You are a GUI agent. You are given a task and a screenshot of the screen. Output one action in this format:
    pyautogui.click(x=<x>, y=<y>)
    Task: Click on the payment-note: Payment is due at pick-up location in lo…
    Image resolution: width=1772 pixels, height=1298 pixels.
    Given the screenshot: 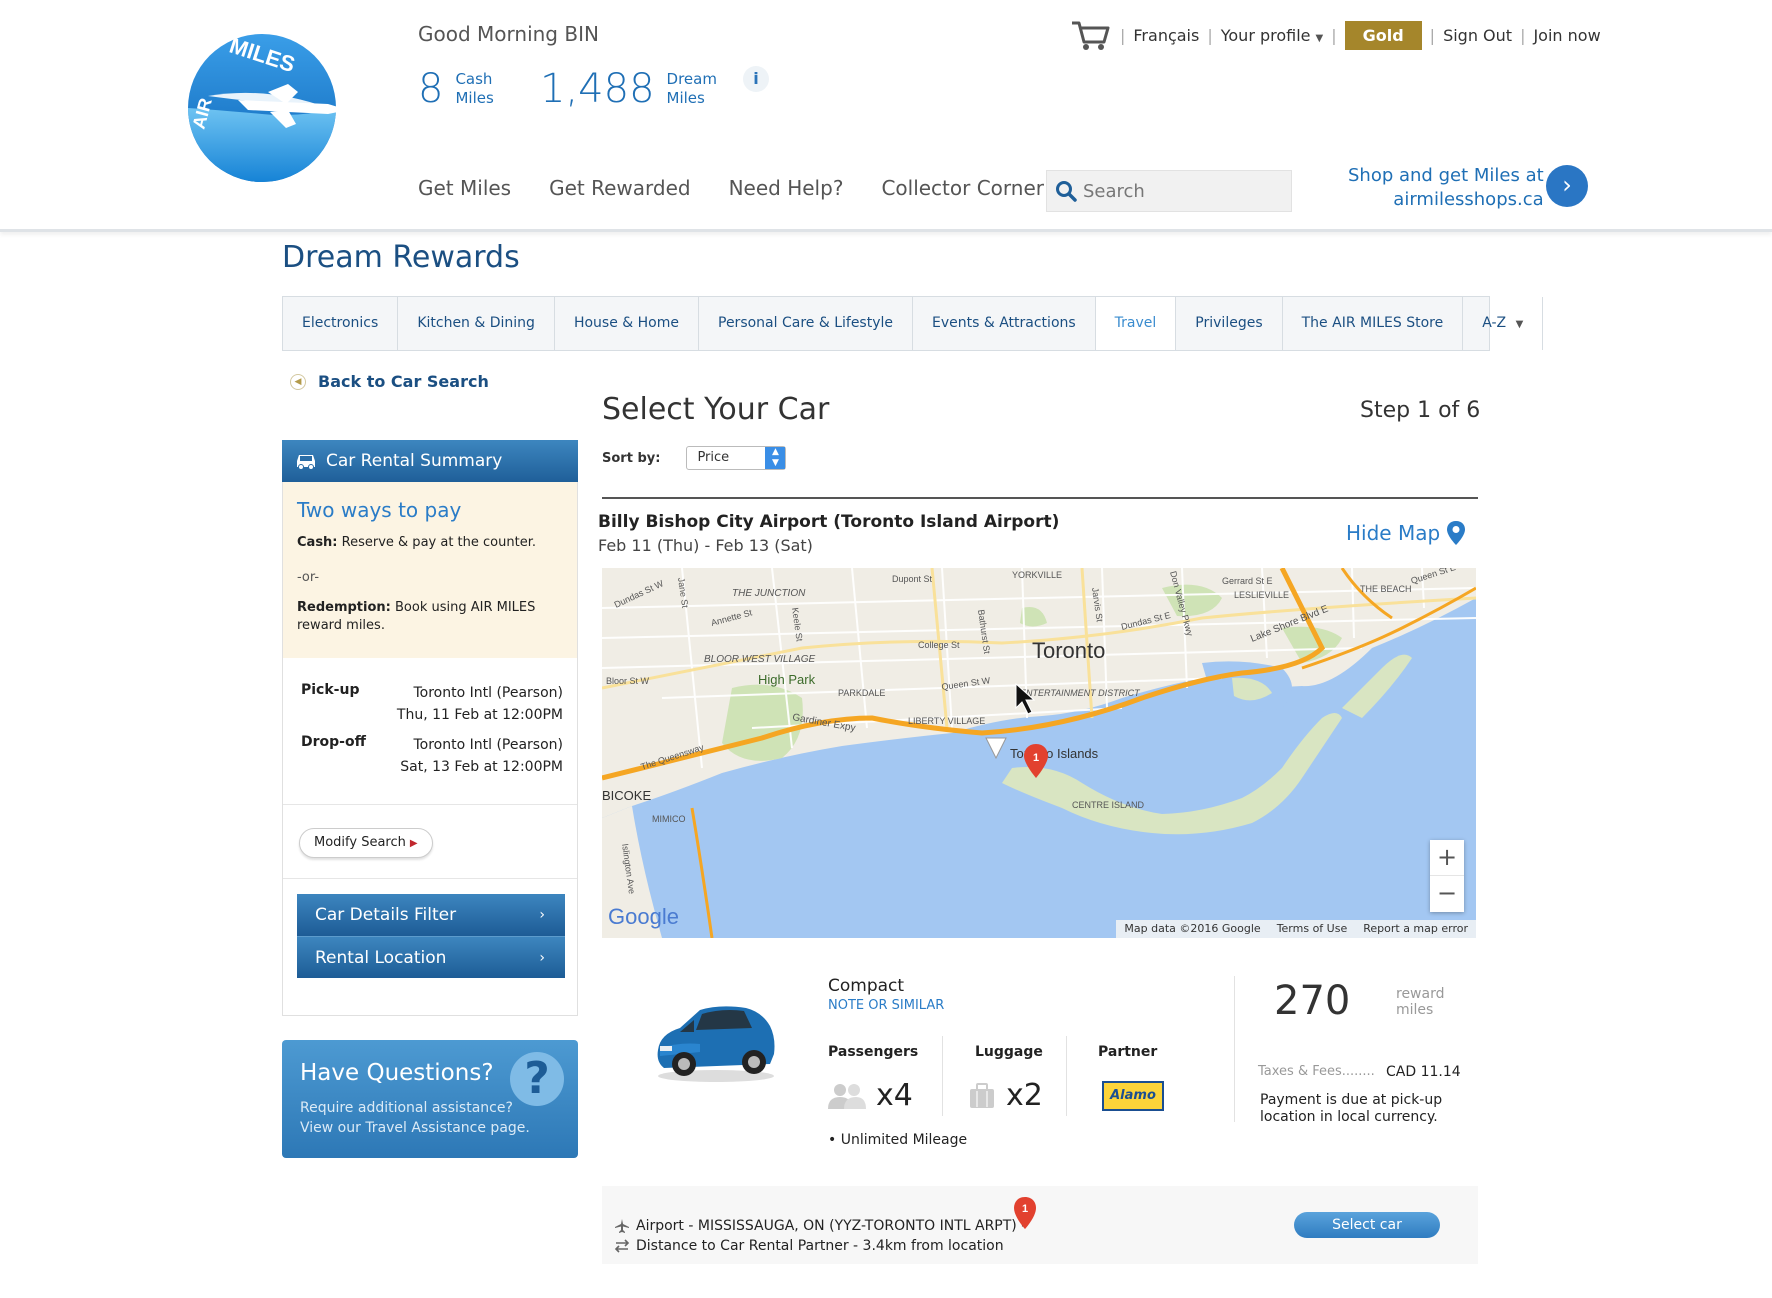 What is the action you would take?
    pyautogui.click(x=1351, y=1108)
    